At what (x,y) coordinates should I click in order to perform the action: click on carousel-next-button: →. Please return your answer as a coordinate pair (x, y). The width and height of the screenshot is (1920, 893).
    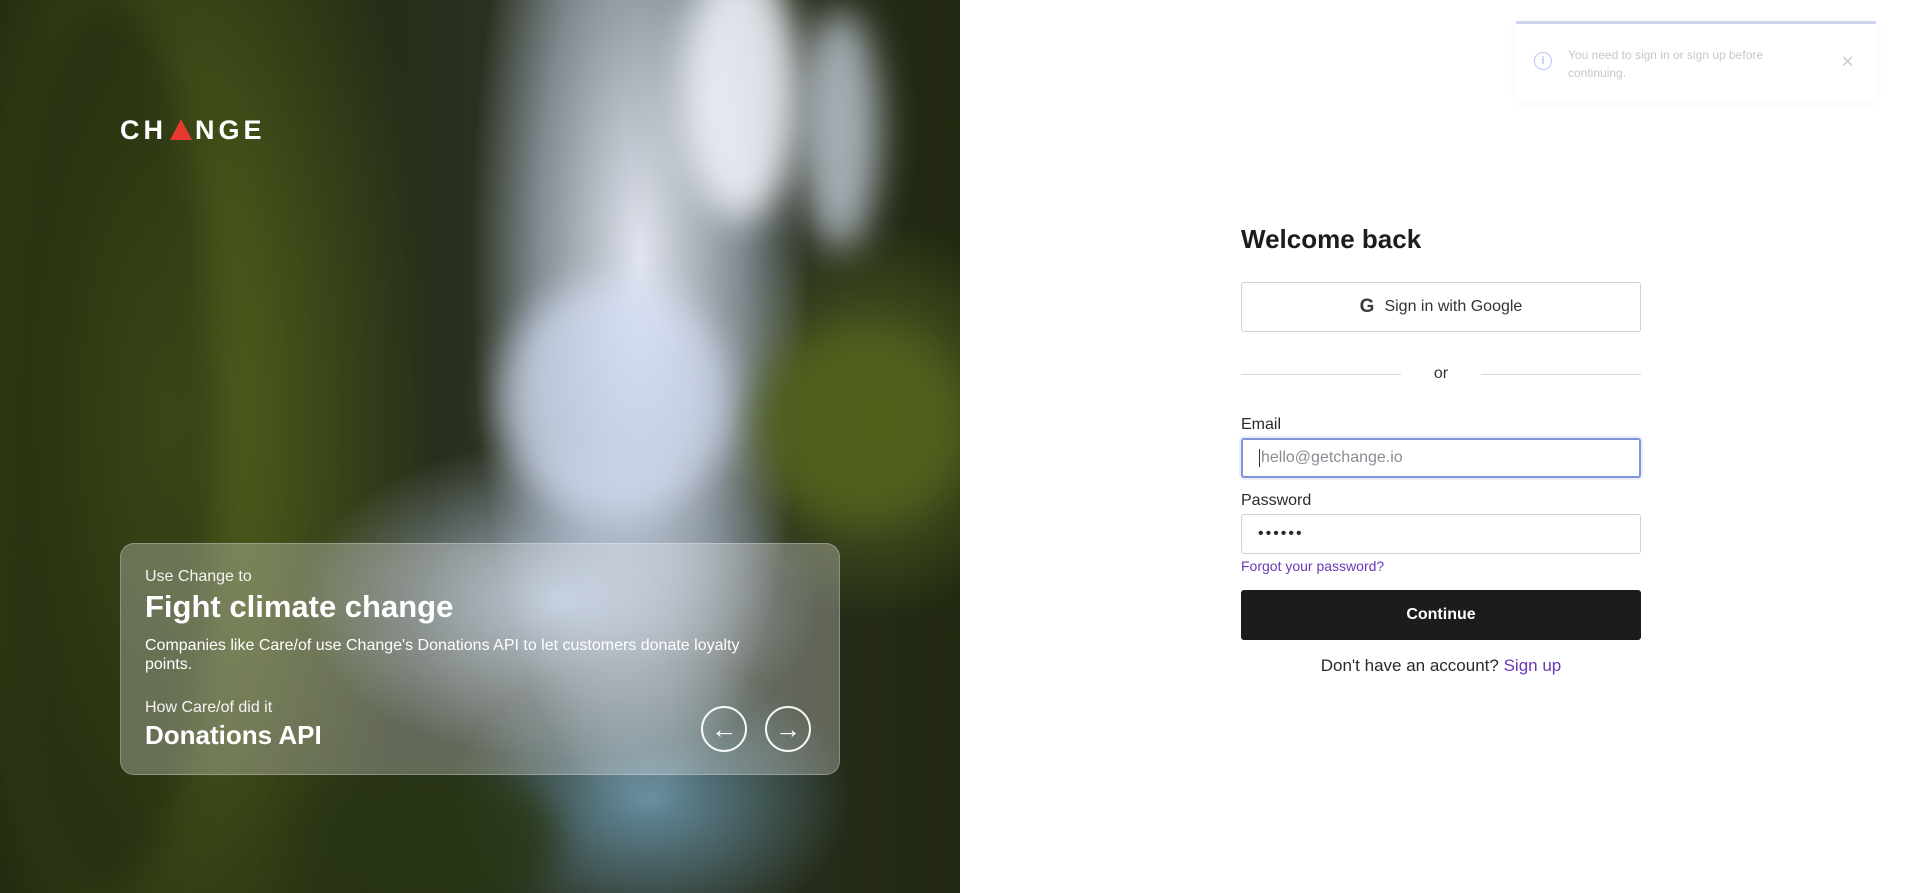
    Looking at the image, I should click on (788, 729).